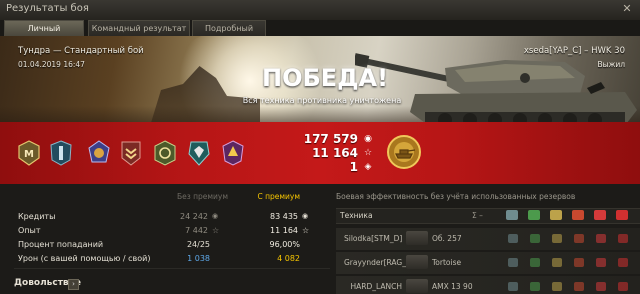  I want to click on enemy-player-name: Grayynder[RAG_D], so click(379, 262).